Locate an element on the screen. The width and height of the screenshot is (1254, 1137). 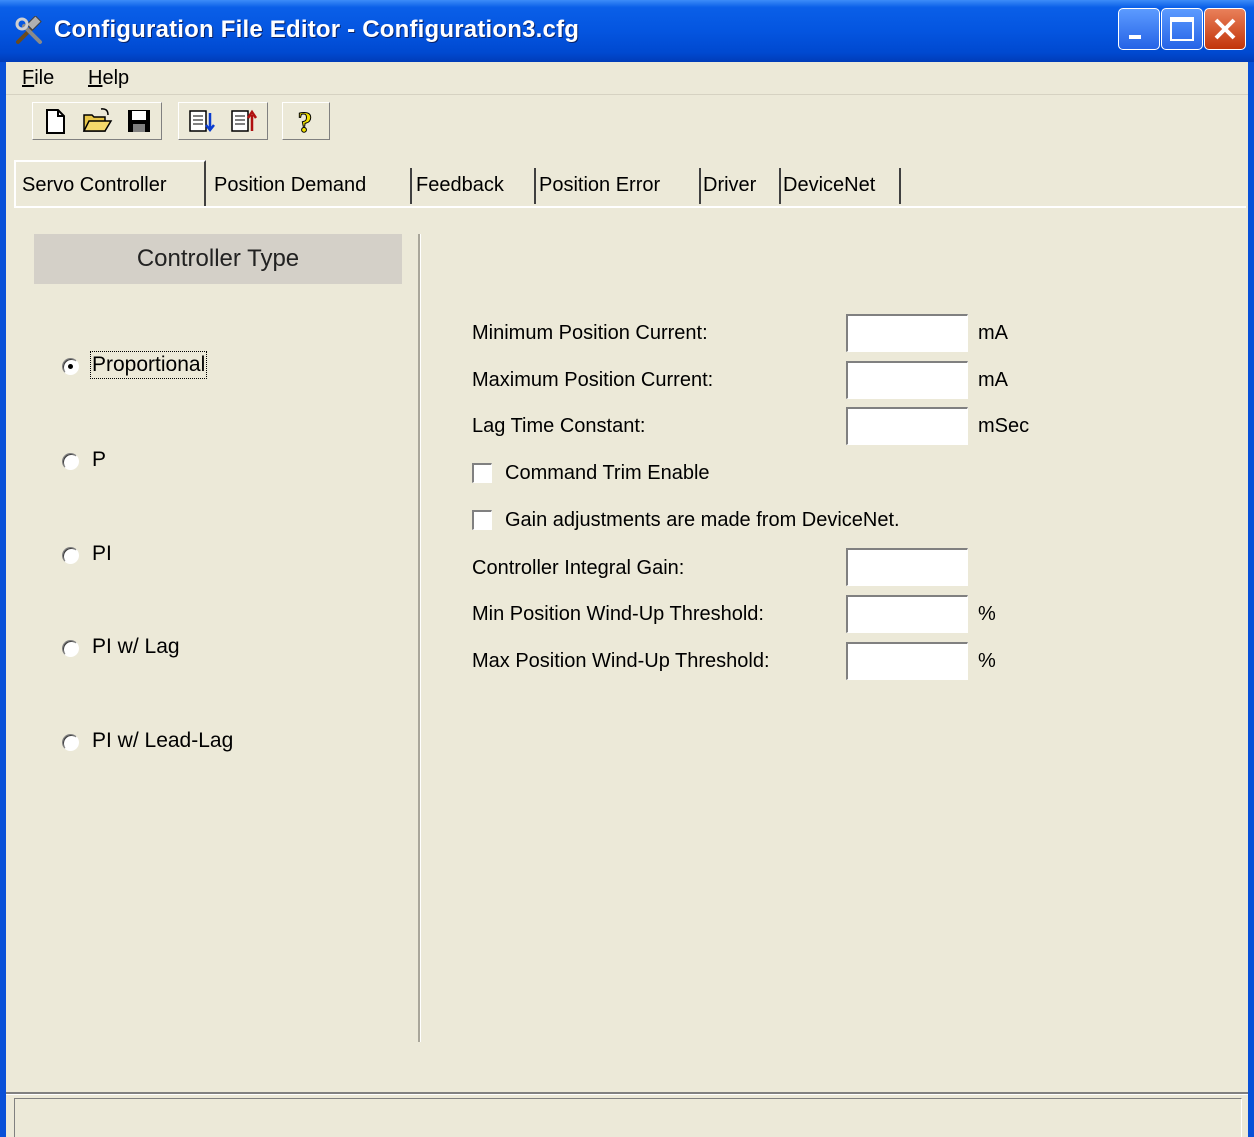
toolbar-file-group is located at coordinates (97, 121).